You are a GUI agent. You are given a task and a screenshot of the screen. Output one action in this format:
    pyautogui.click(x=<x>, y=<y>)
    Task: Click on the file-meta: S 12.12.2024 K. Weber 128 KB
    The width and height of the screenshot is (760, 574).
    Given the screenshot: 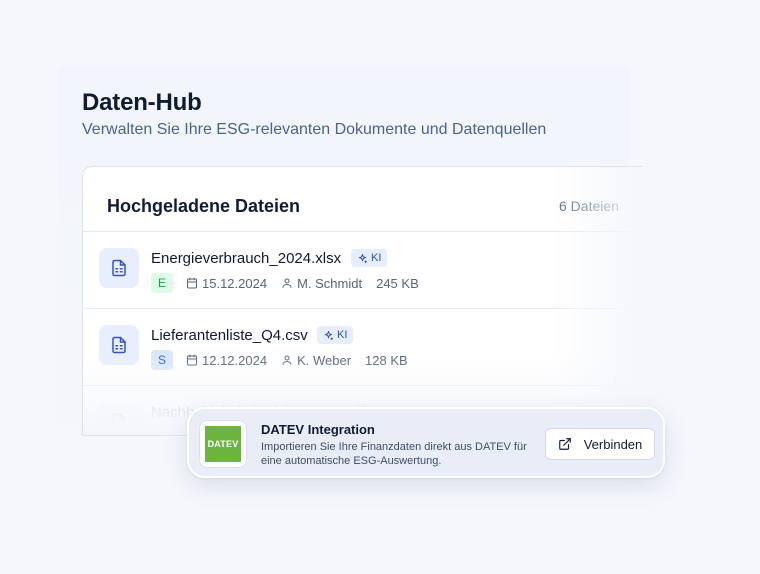 What is the action you would take?
    pyautogui.click(x=286, y=360)
    